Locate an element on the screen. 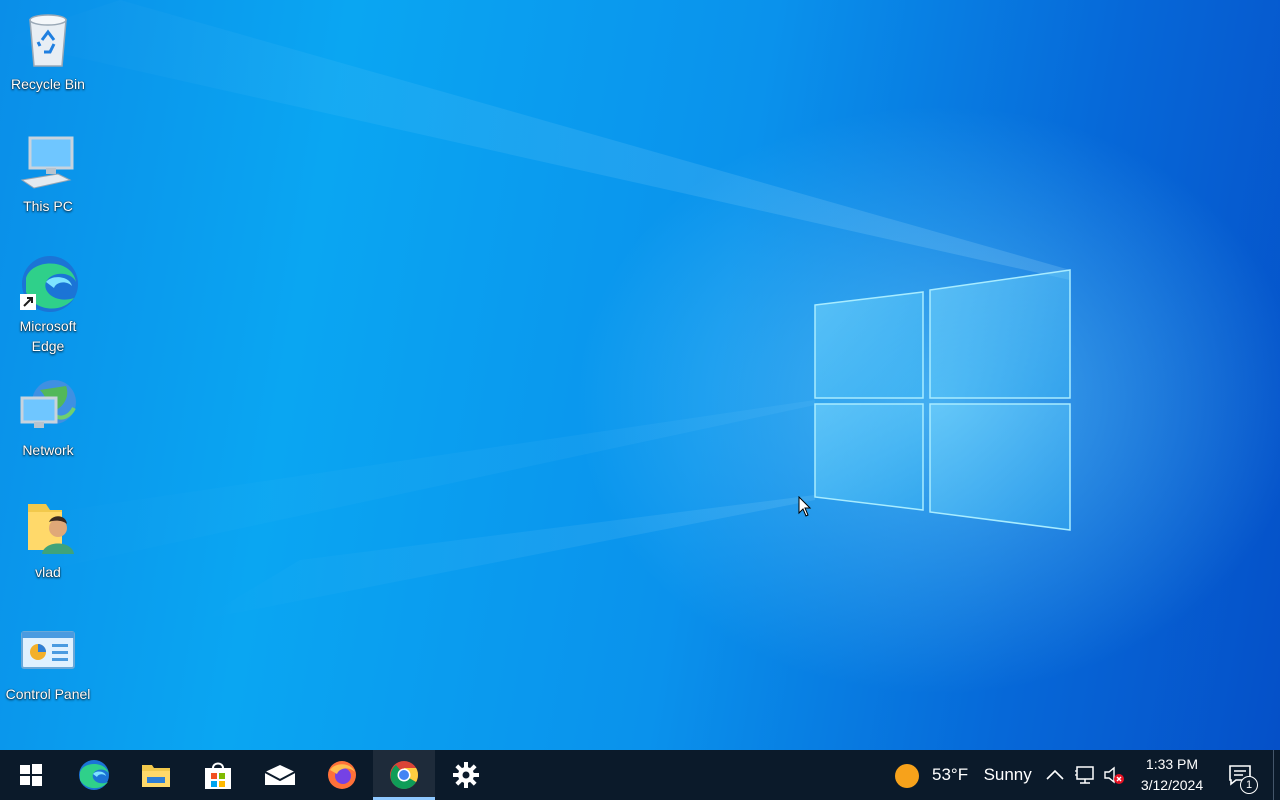  desktop-icon-recycle-bin: Recycle Bin is located at coordinates (48, 49).